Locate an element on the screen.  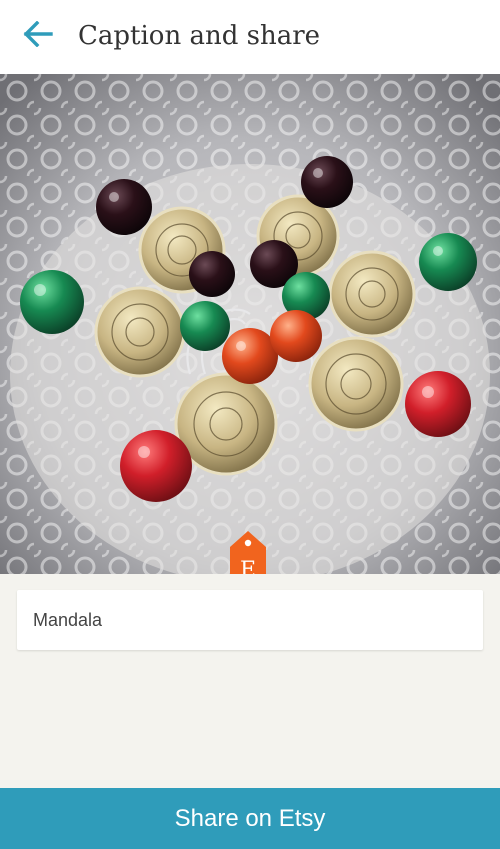
caption-field-card is located at coordinates (250, 620).